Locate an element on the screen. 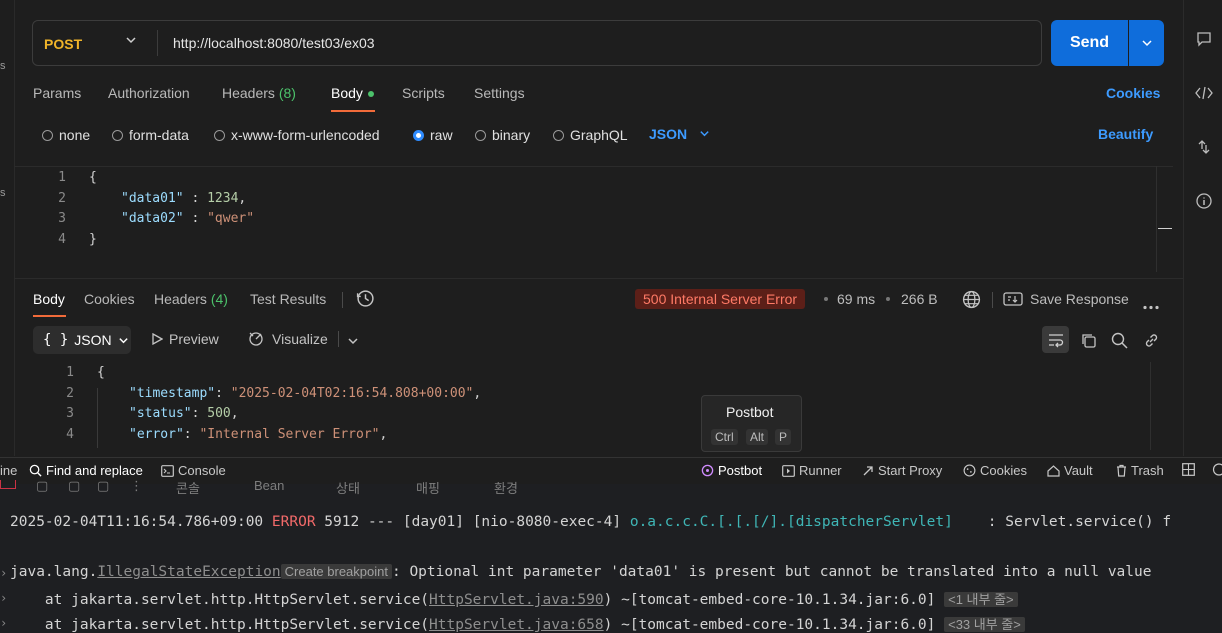 This screenshot has width=1222, height=633. trash-button: Trash is located at coordinates (1140, 470).